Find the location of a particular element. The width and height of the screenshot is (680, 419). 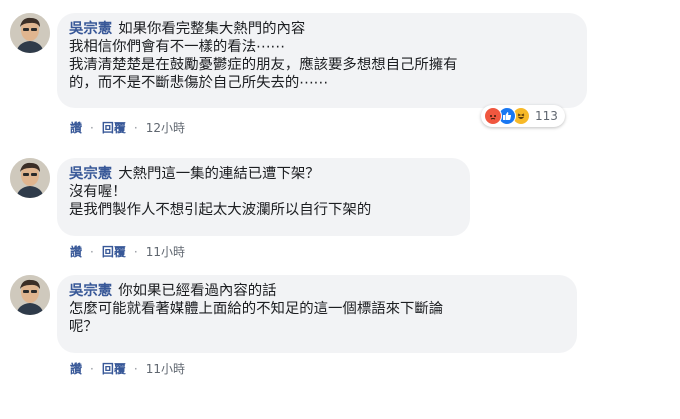

timestamp: 12小時 is located at coordinates (165, 128).